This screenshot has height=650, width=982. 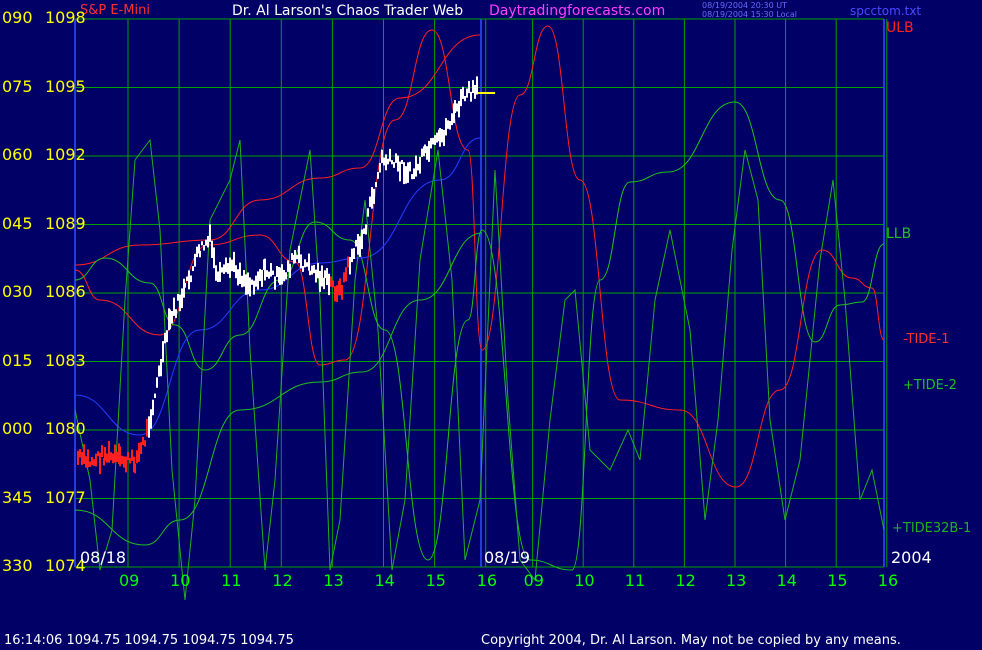 What do you see at coordinates (65, 360) in the screenshot?
I see `price-tick-label: 1083` at bounding box center [65, 360].